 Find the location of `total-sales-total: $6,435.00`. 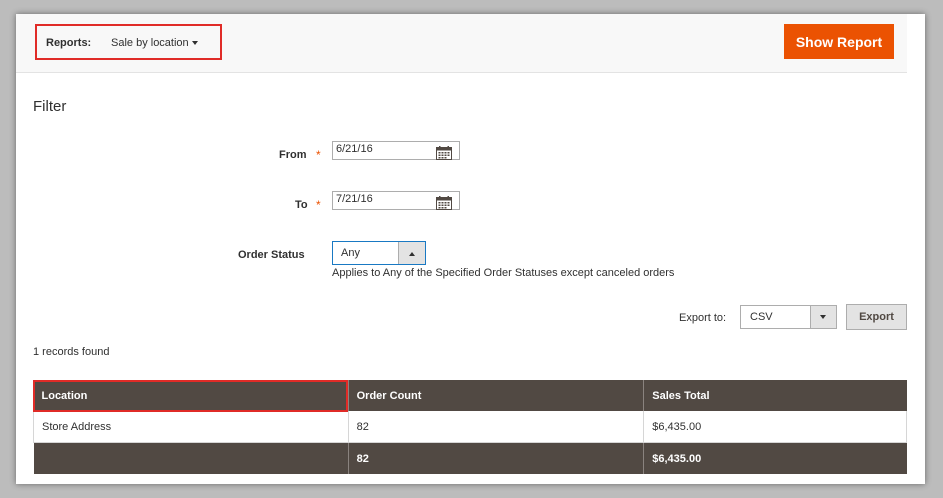

total-sales-total: $6,435.00 is located at coordinates (775, 458).